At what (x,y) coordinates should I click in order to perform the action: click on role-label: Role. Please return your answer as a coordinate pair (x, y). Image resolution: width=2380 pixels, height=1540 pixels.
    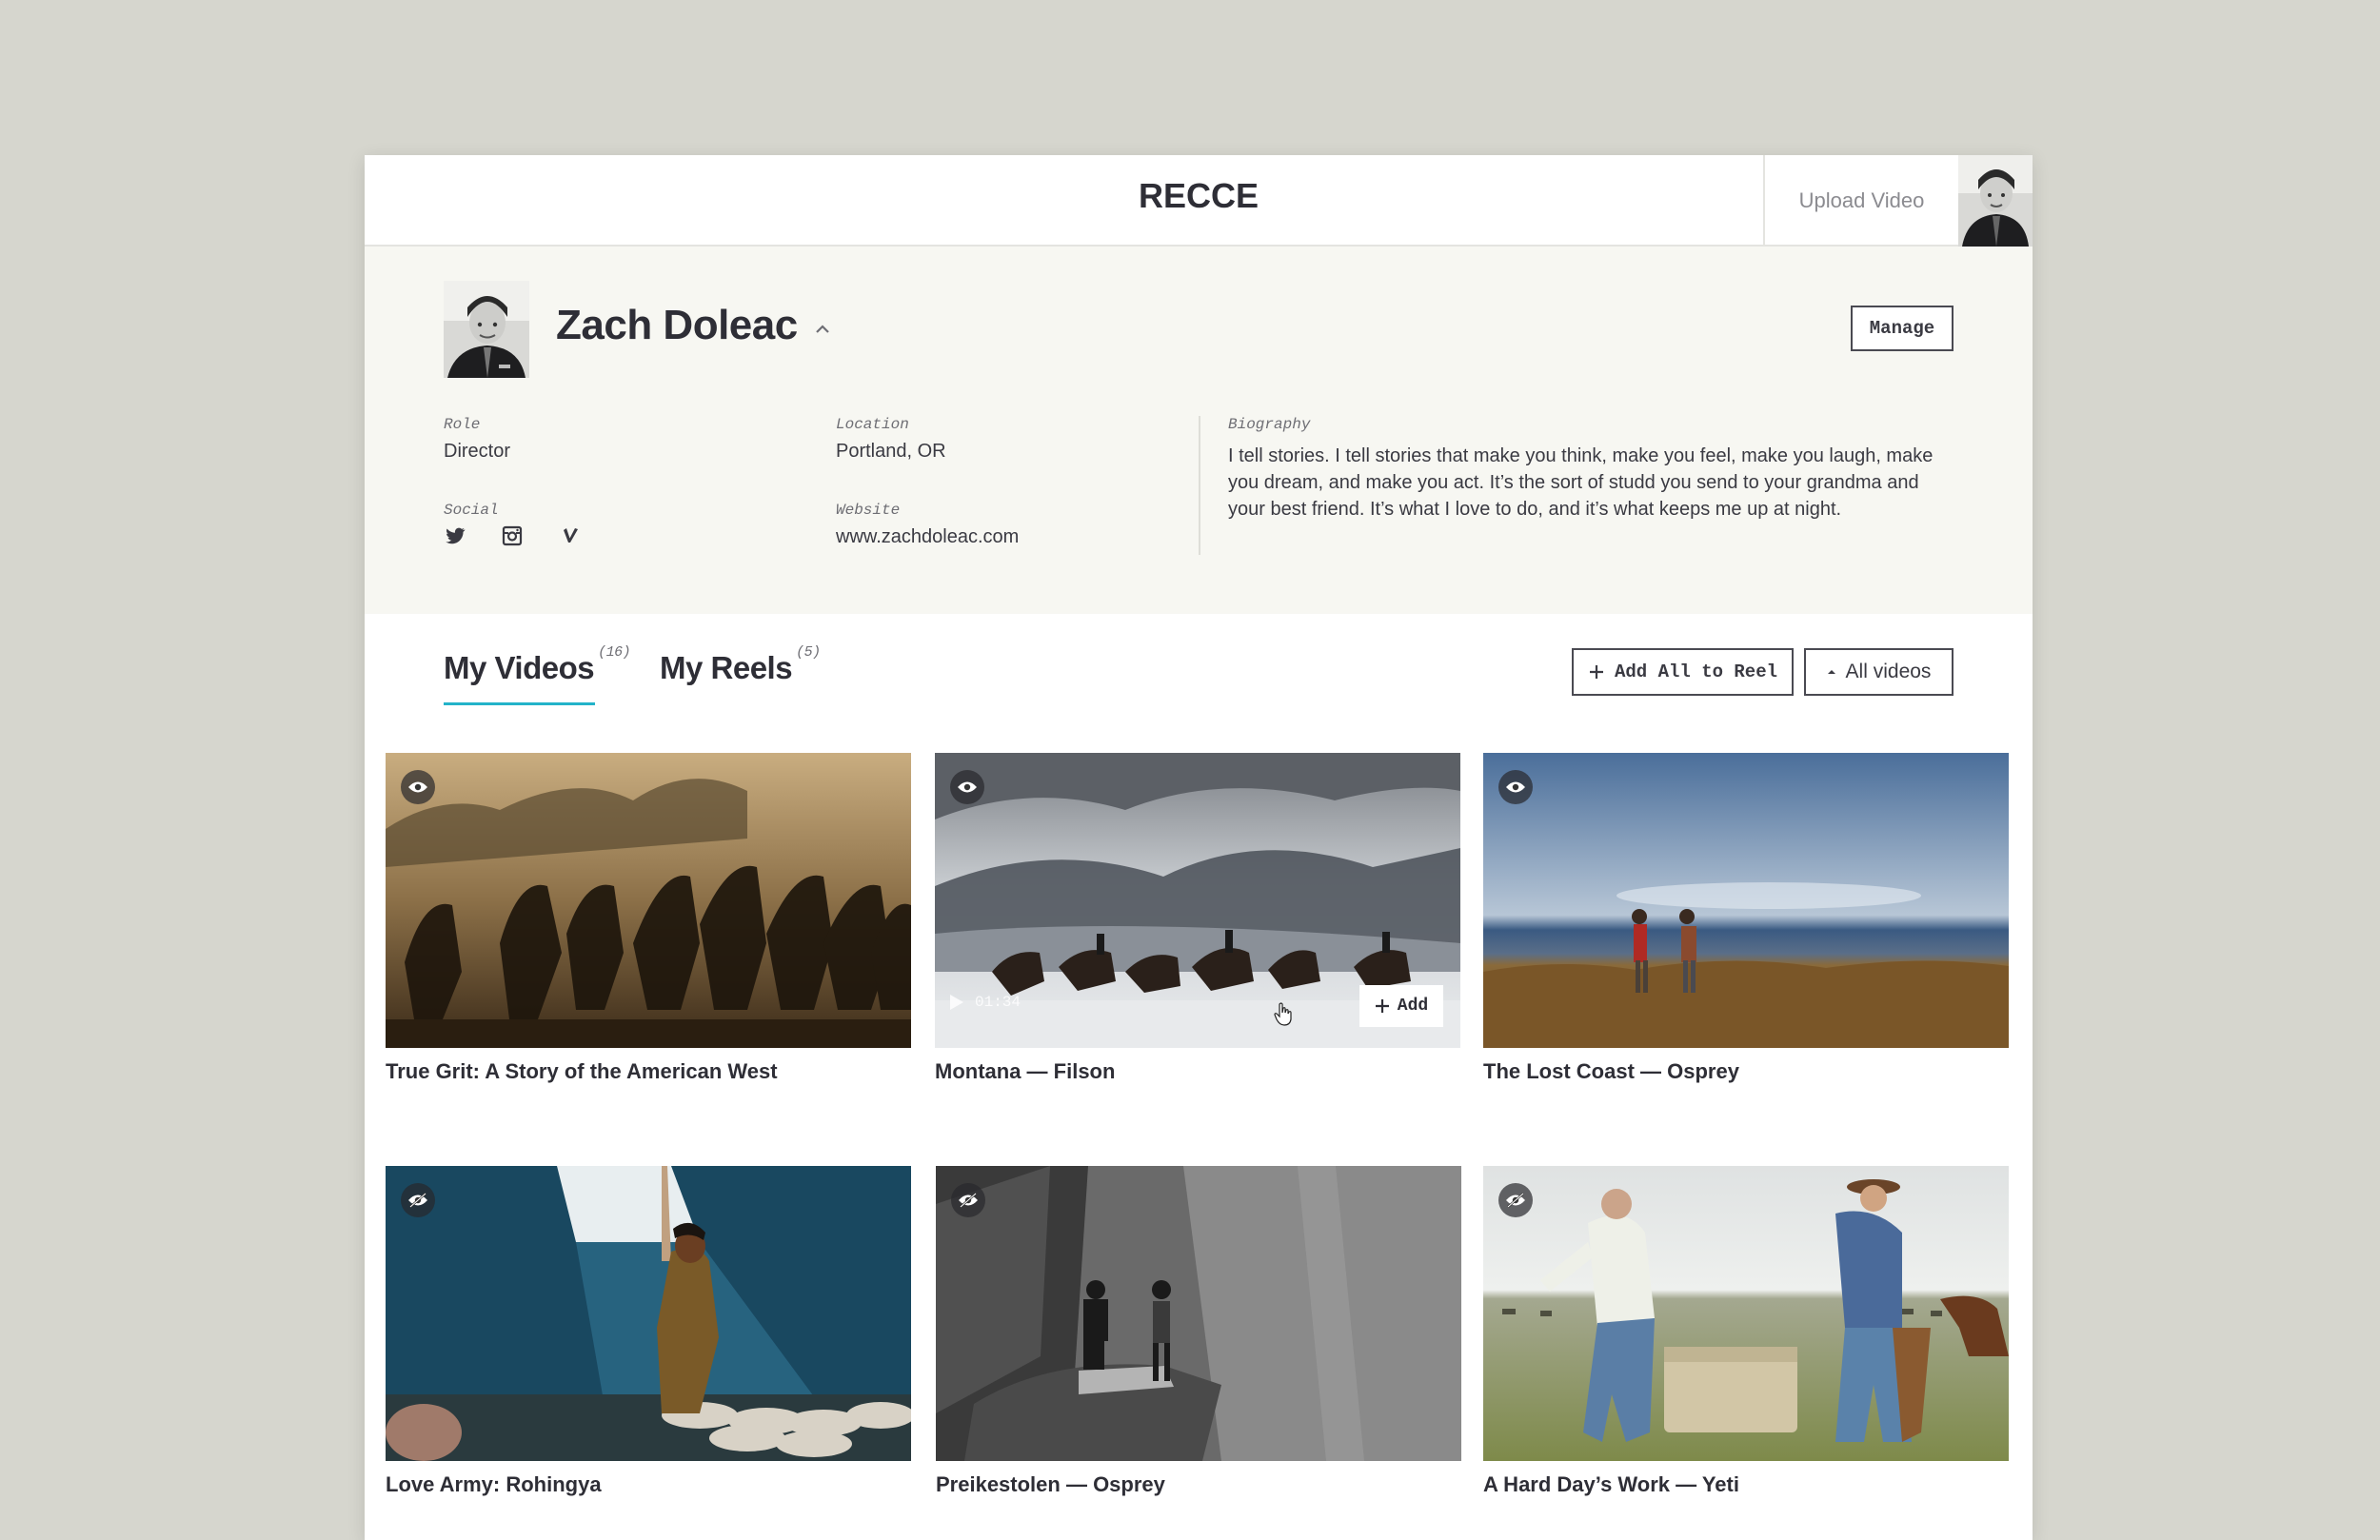
    Looking at the image, I should click on (462, 424).